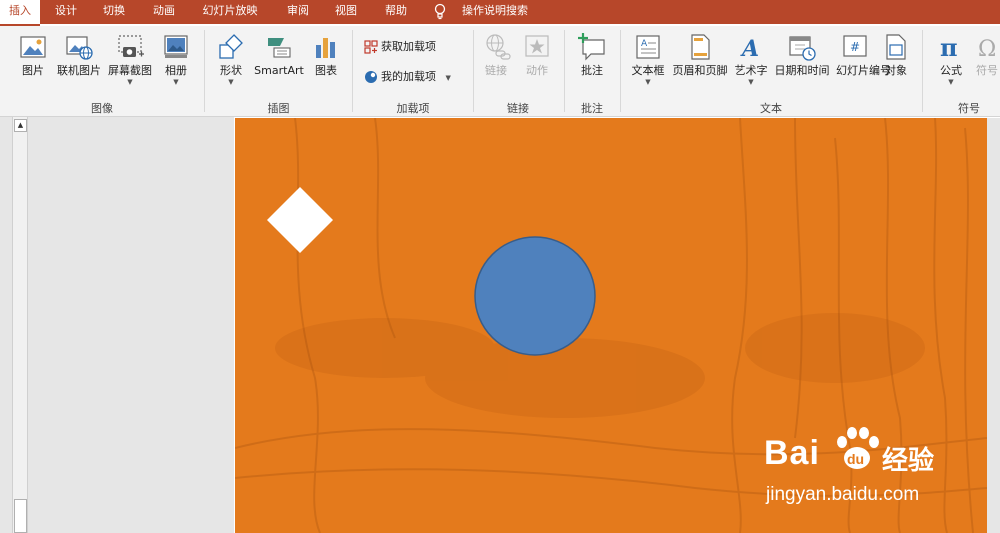 Image resolution: width=1000 pixels, height=533 pixels. Describe the element at coordinates (440, 11) in the screenshot. I see `lightbulb-icon` at that location.